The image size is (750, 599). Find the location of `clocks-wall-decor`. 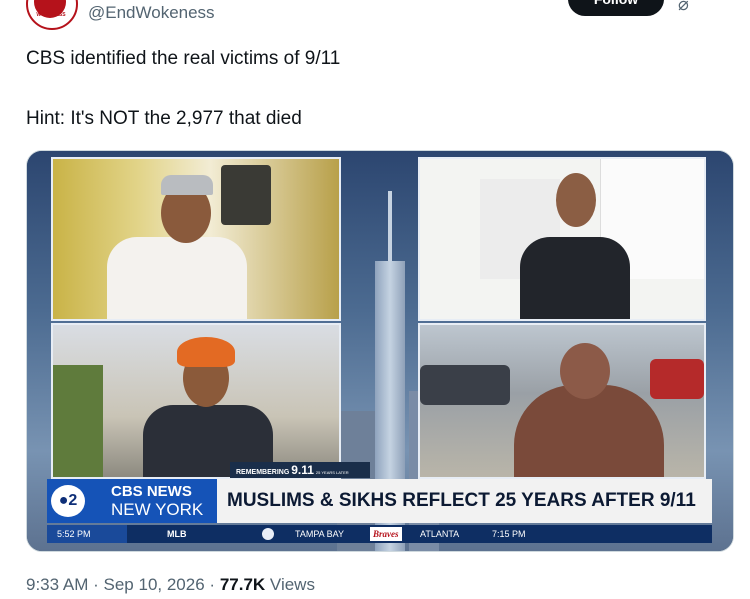

clocks-wall-decor is located at coordinates (246, 195).